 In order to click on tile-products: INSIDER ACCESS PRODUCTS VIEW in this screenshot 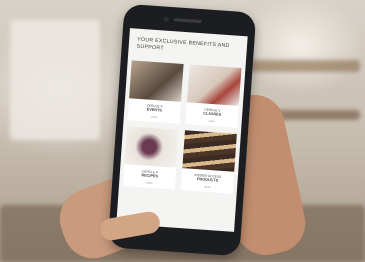, I will do `click(208, 162)`.